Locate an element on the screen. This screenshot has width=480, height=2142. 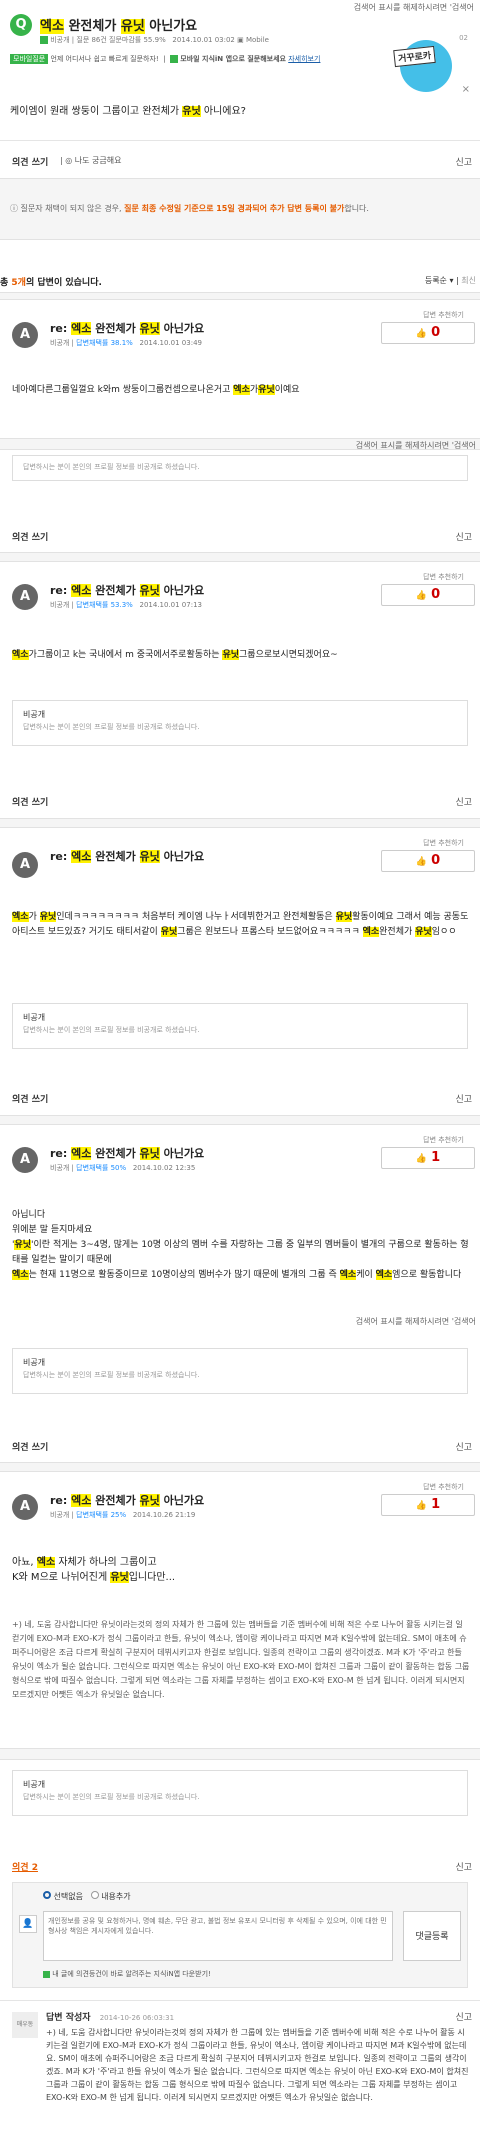
comment-submit-button: 댓글등록 is located at coordinates (432, 1936).